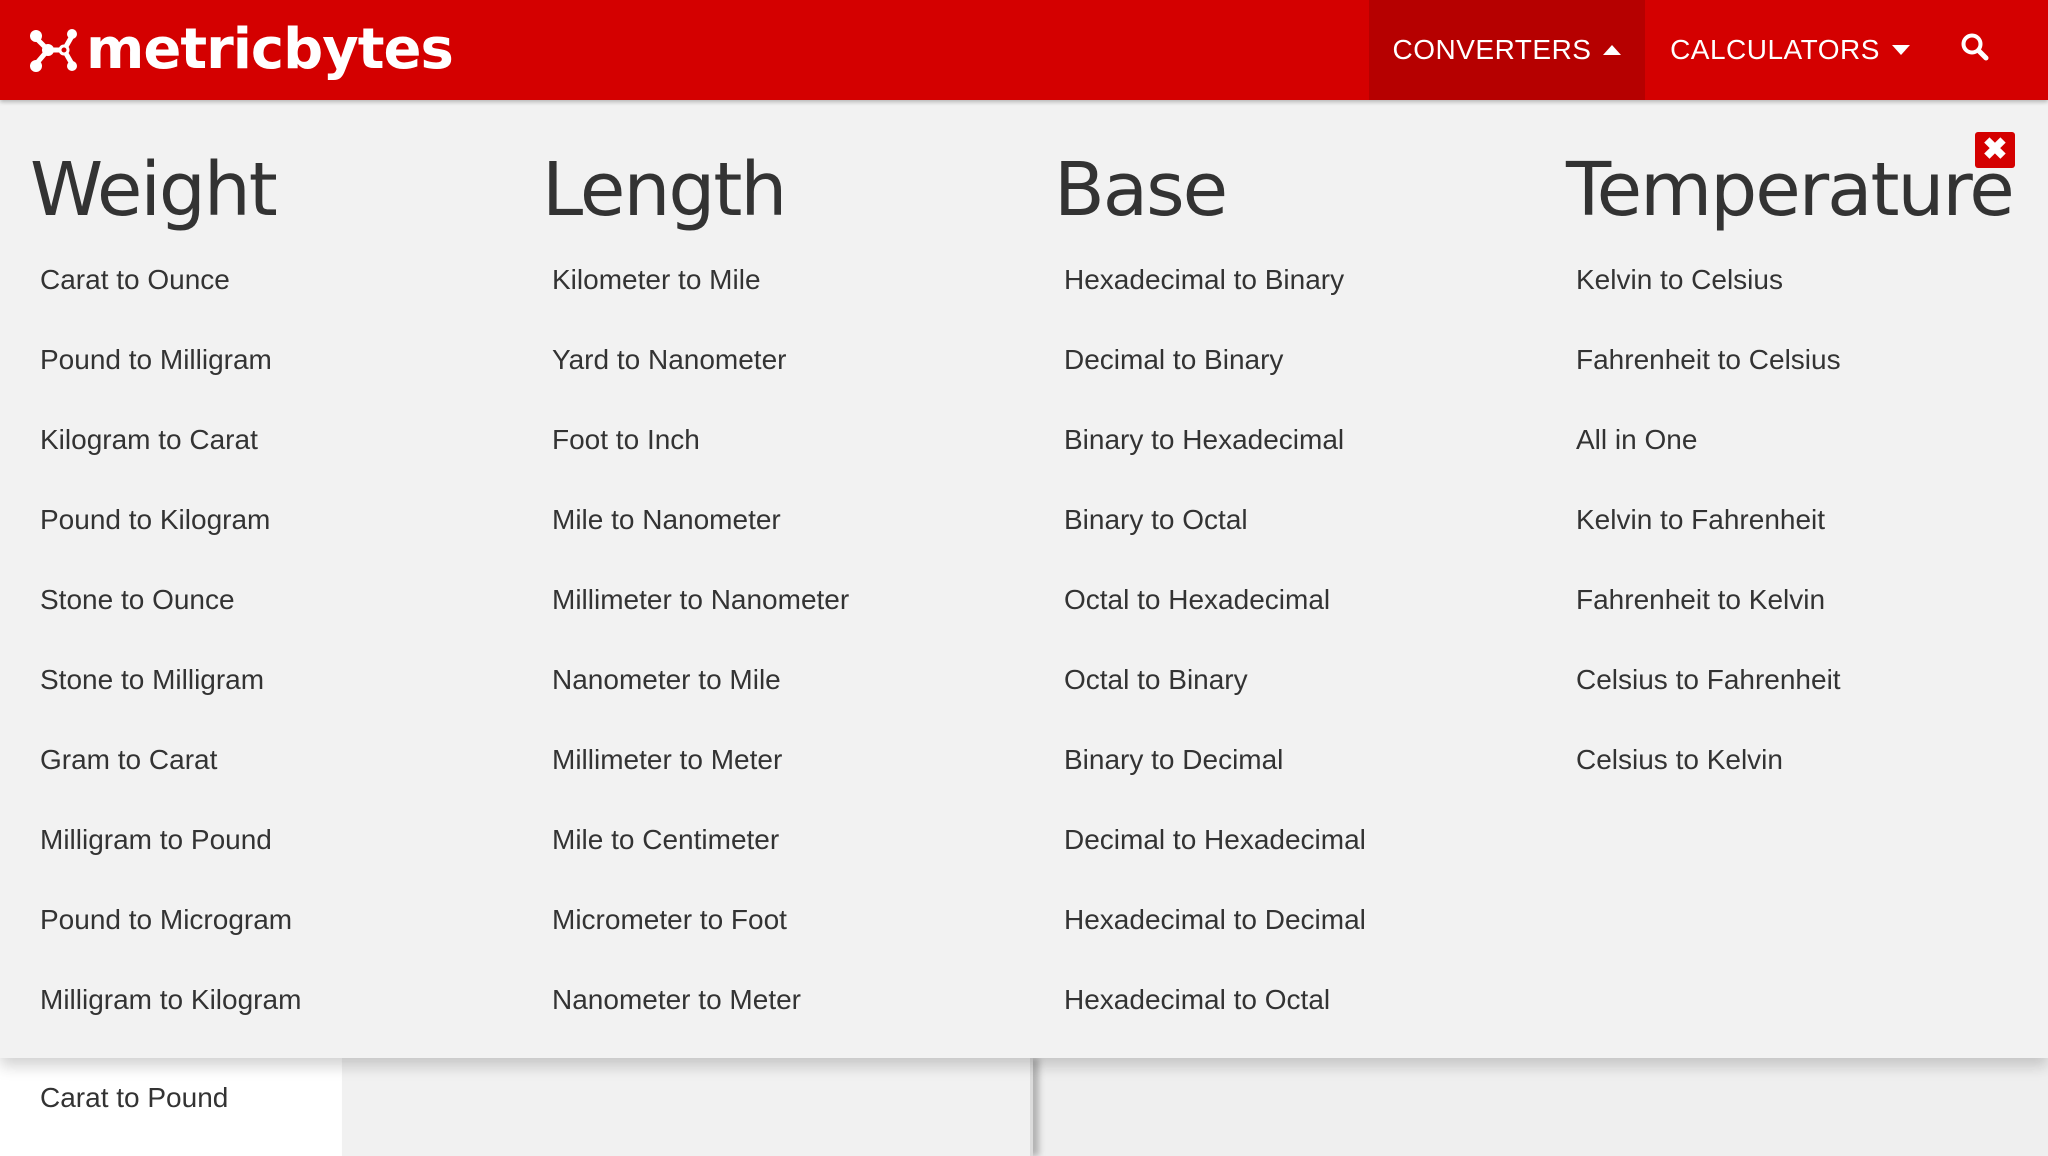 Image resolution: width=2048 pixels, height=1156 pixels. What do you see at coordinates (1492, 49) in the screenshot?
I see `converters-label: CONVERTERS` at bounding box center [1492, 49].